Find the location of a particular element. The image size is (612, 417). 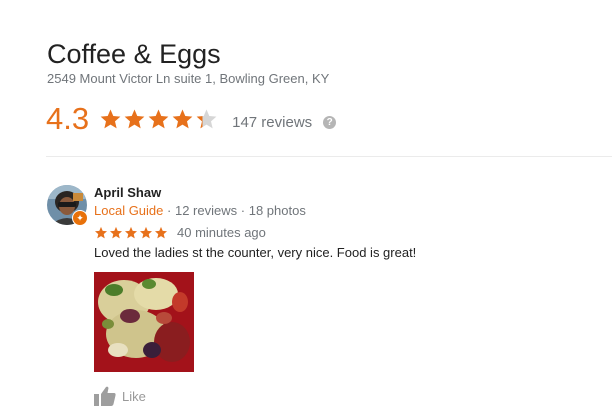

like-button: Like is located at coordinates (120, 396).